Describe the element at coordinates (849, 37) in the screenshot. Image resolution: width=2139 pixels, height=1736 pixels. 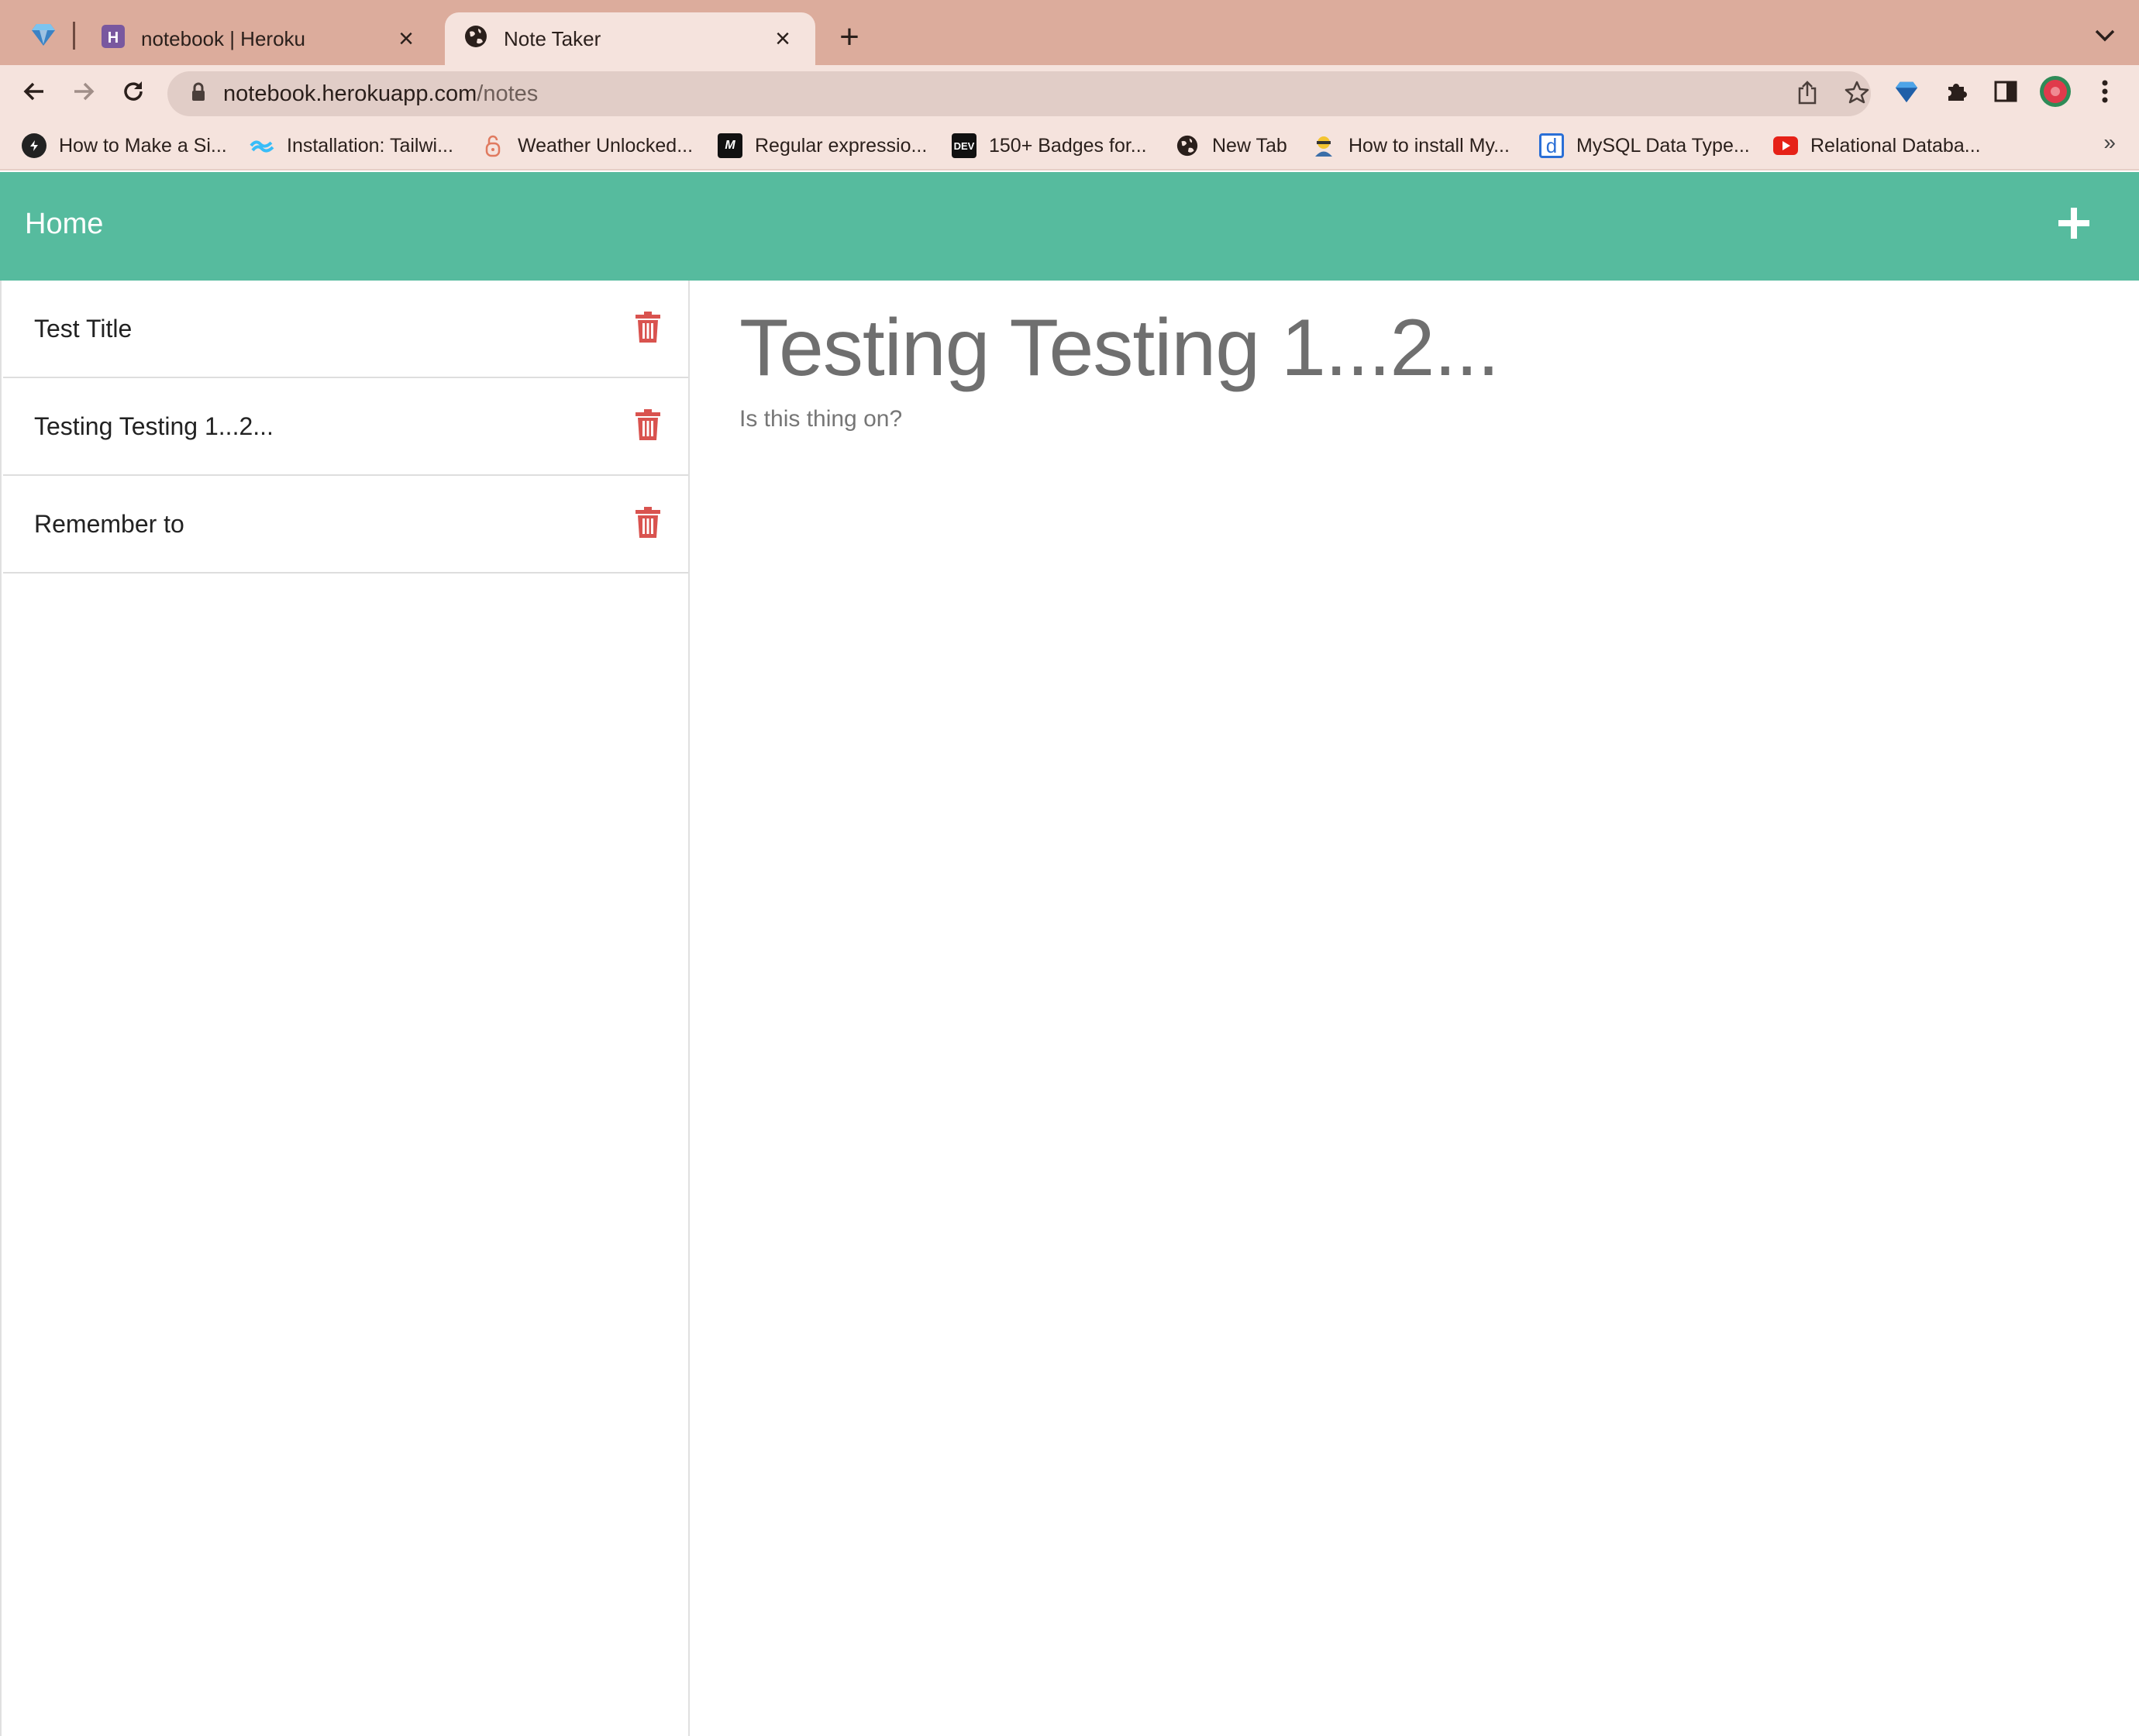
I see `new-tab-button: +` at that location.